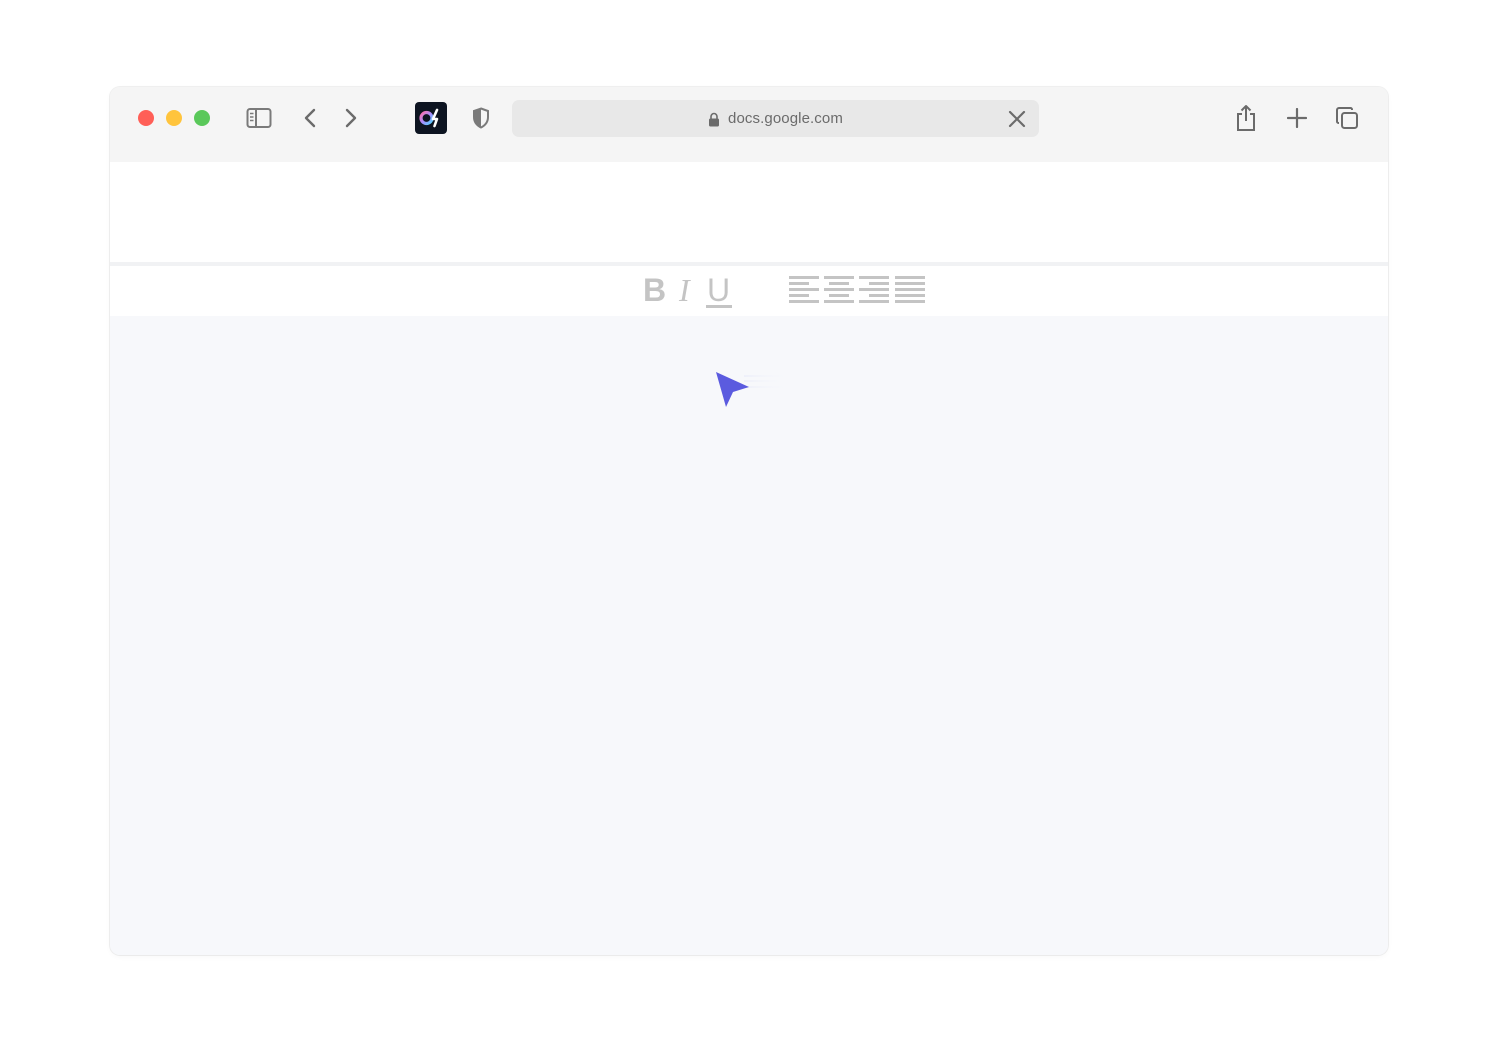  What do you see at coordinates (684, 290) in the screenshot?
I see `italic-button: I` at bounding box center [684, 290].